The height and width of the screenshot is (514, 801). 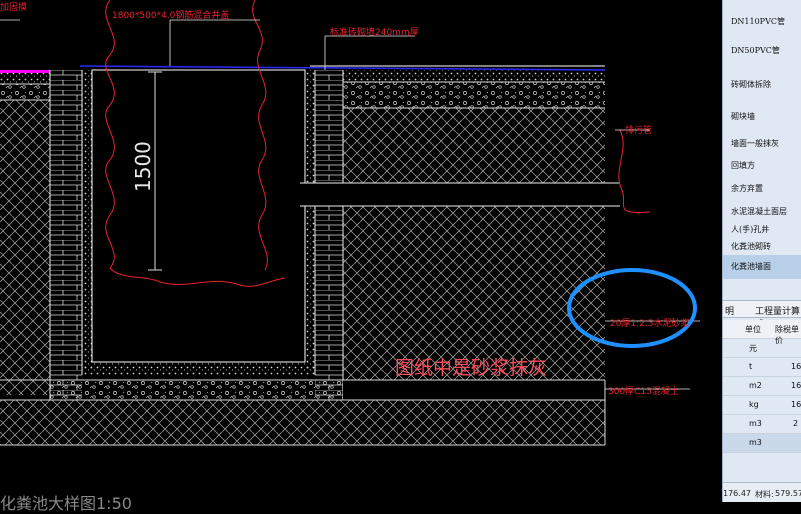 I want to click on cell-unit: m2, so click(x=755, y=385).